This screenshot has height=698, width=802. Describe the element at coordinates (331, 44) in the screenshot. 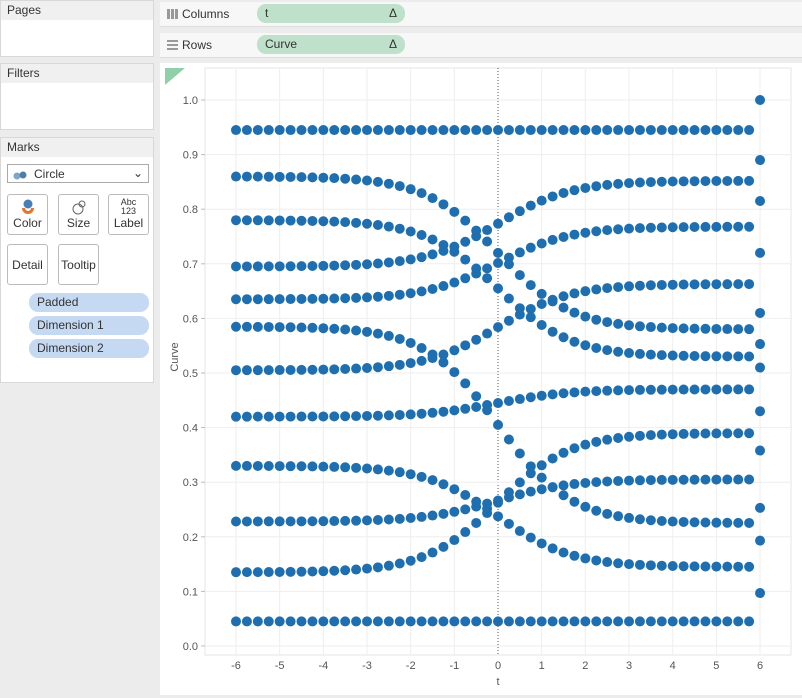

I see `rows-pill-curve: Curve Δ` at that location.